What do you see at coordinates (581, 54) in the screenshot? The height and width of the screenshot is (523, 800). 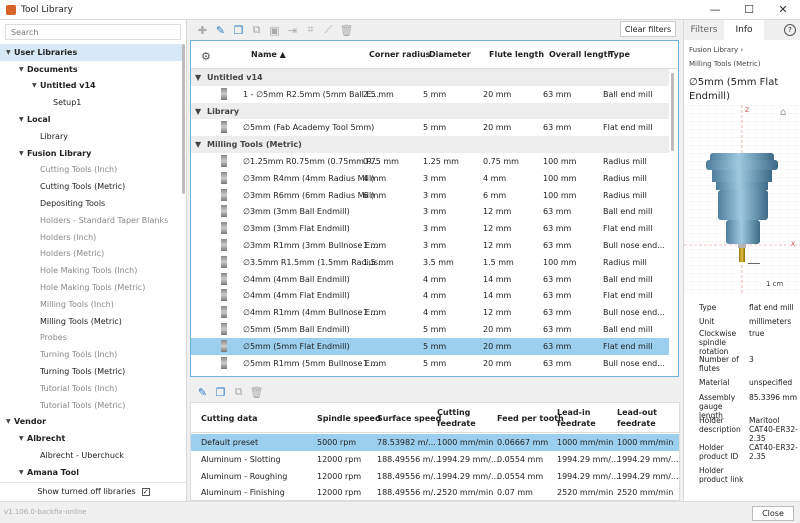 I see `col-overall-length: Overall length` at bounding box center [581, 54].